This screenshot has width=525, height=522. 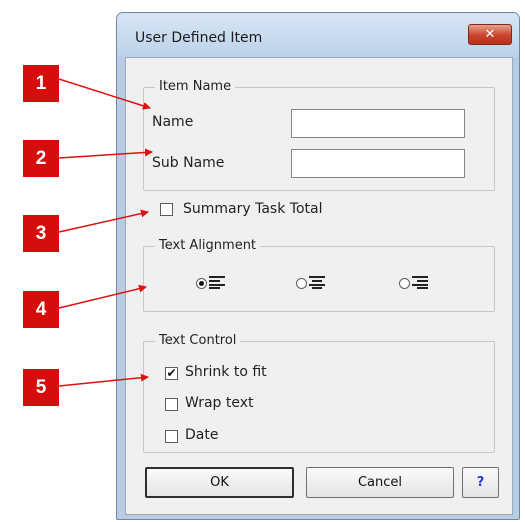 I want to click on cancel-button: Cancel, so click(x=380, y=482).